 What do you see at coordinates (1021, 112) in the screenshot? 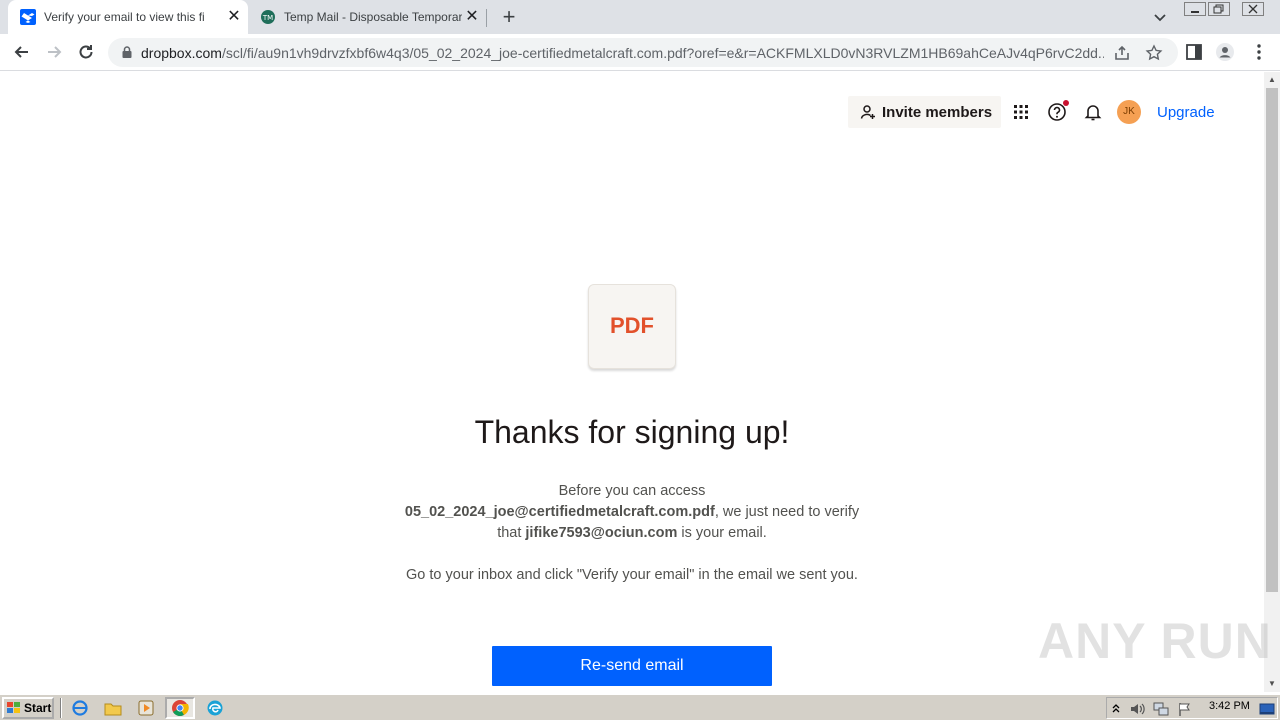
I see `app-grid-icon` at bounding box center [1021, 112].